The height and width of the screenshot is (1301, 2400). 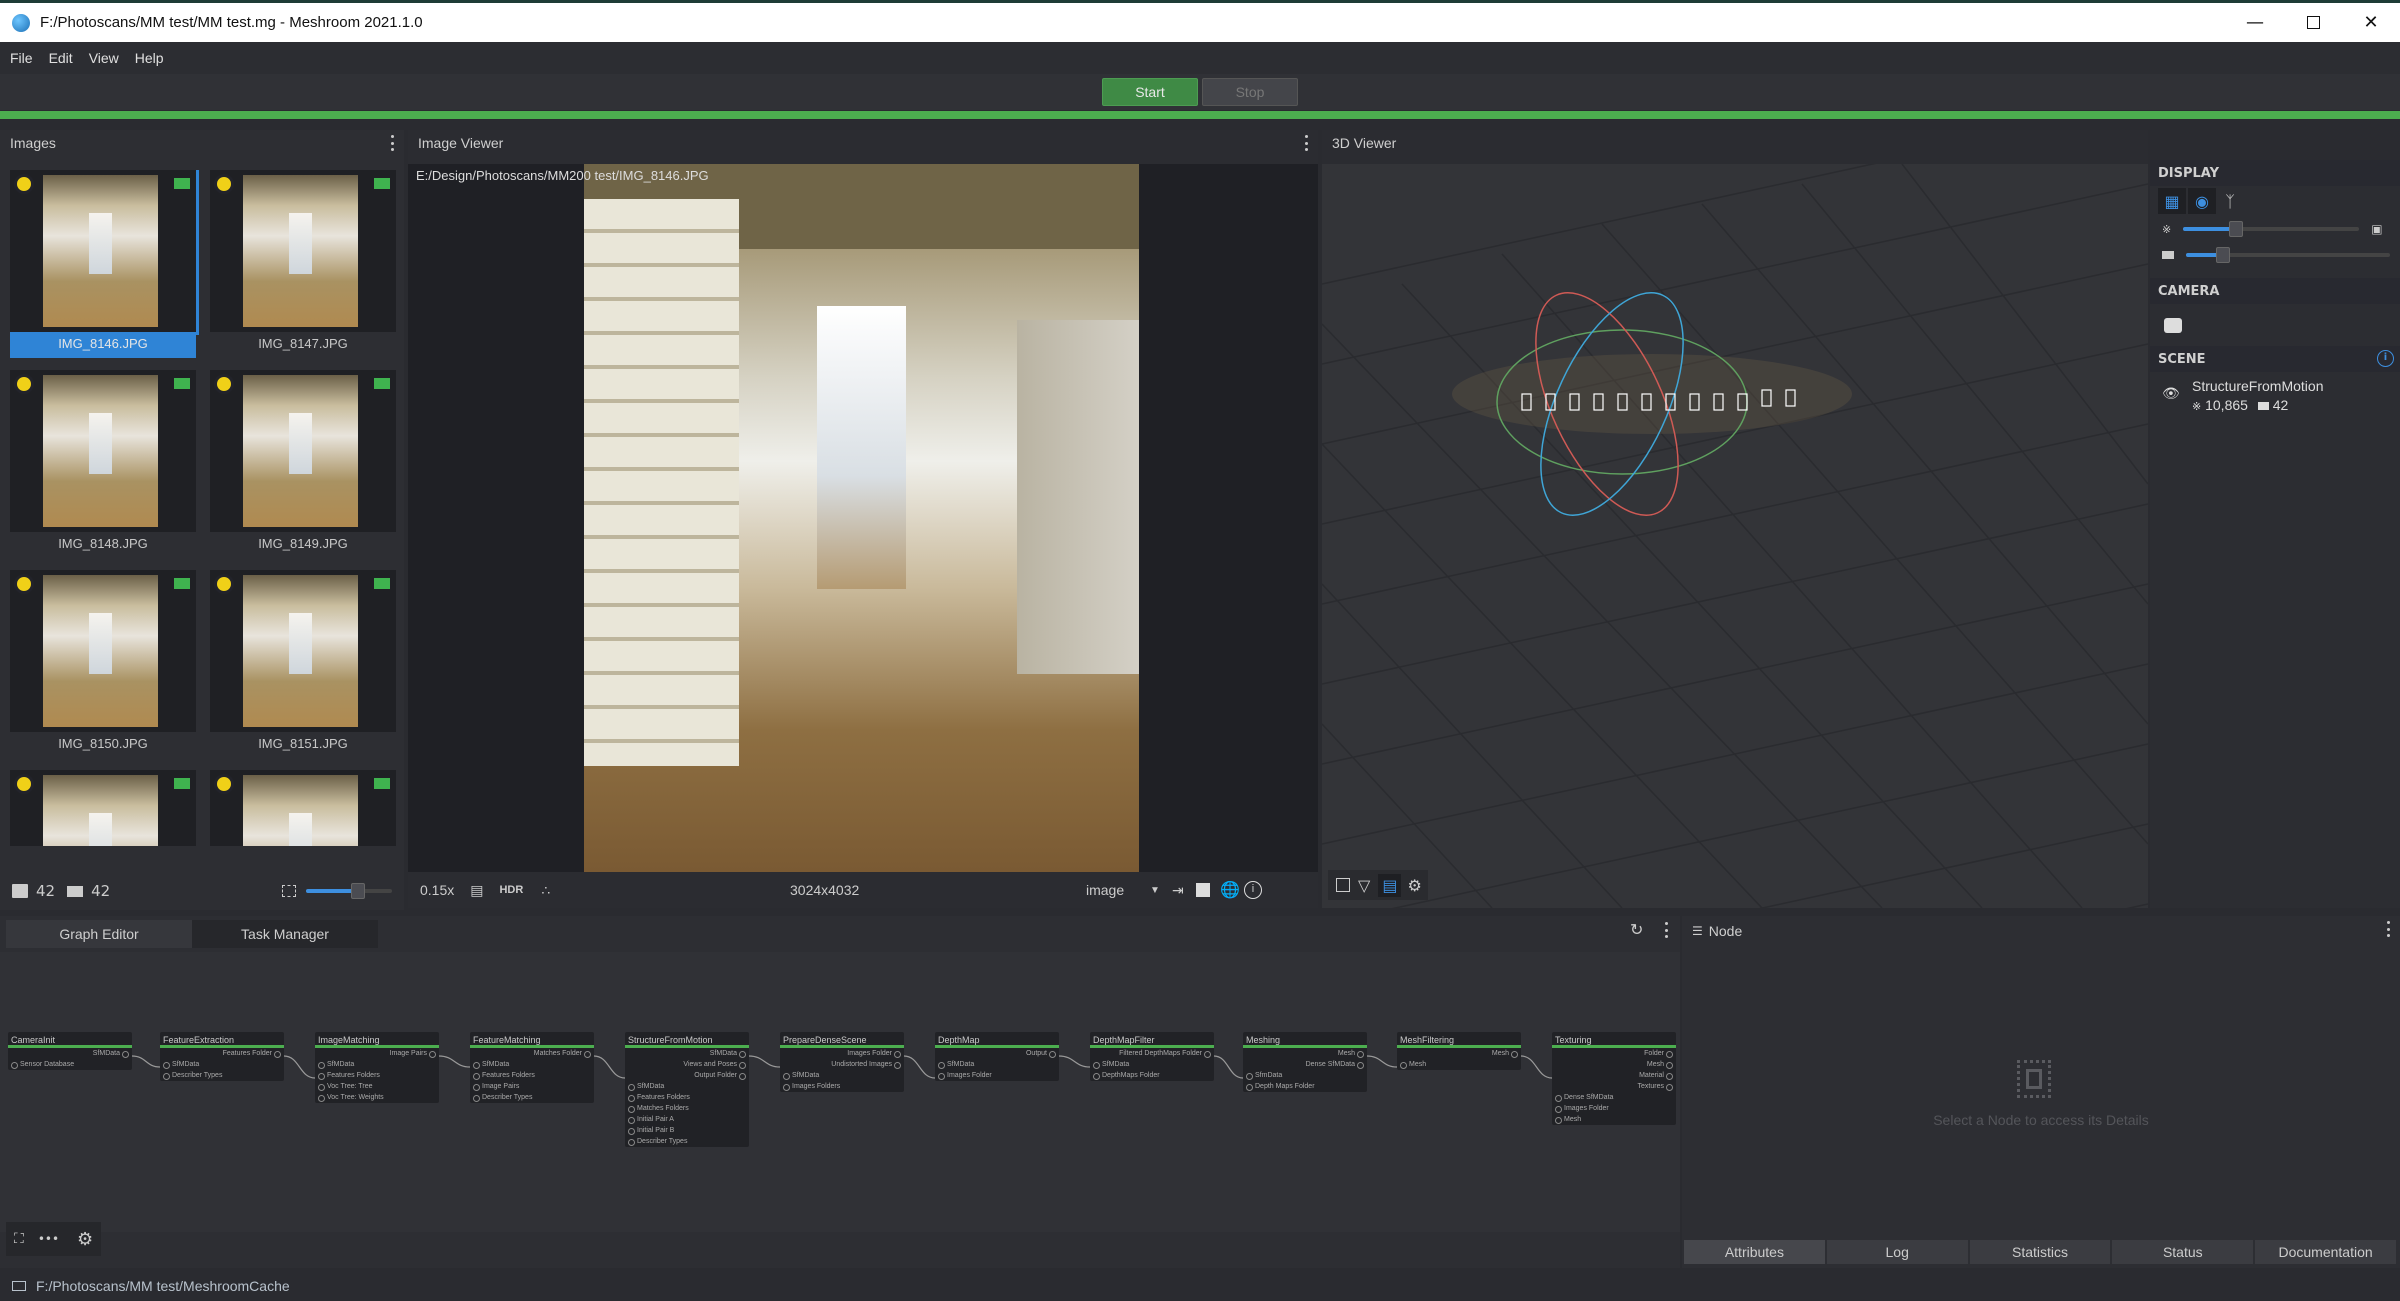 What do you see at coordinates (1343, 885) in the screenshot?
I see `bounding-box-icon` at bounding box center [1343, 885].